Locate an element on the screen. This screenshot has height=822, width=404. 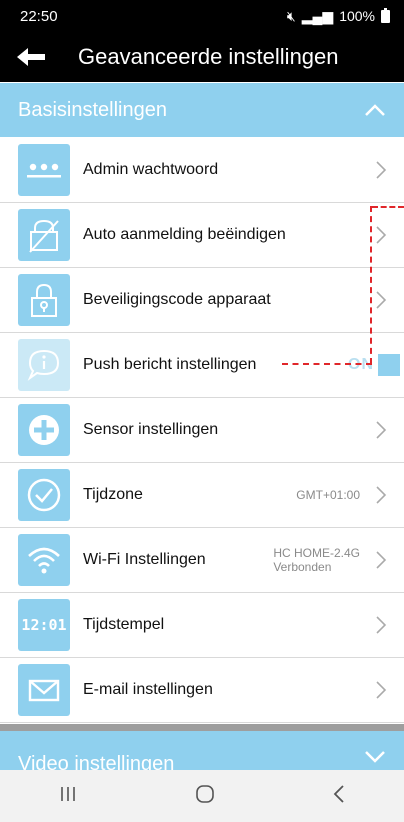
settings-row-push-message: Push bericht instellingen ON is located at coordinates (202, 365).